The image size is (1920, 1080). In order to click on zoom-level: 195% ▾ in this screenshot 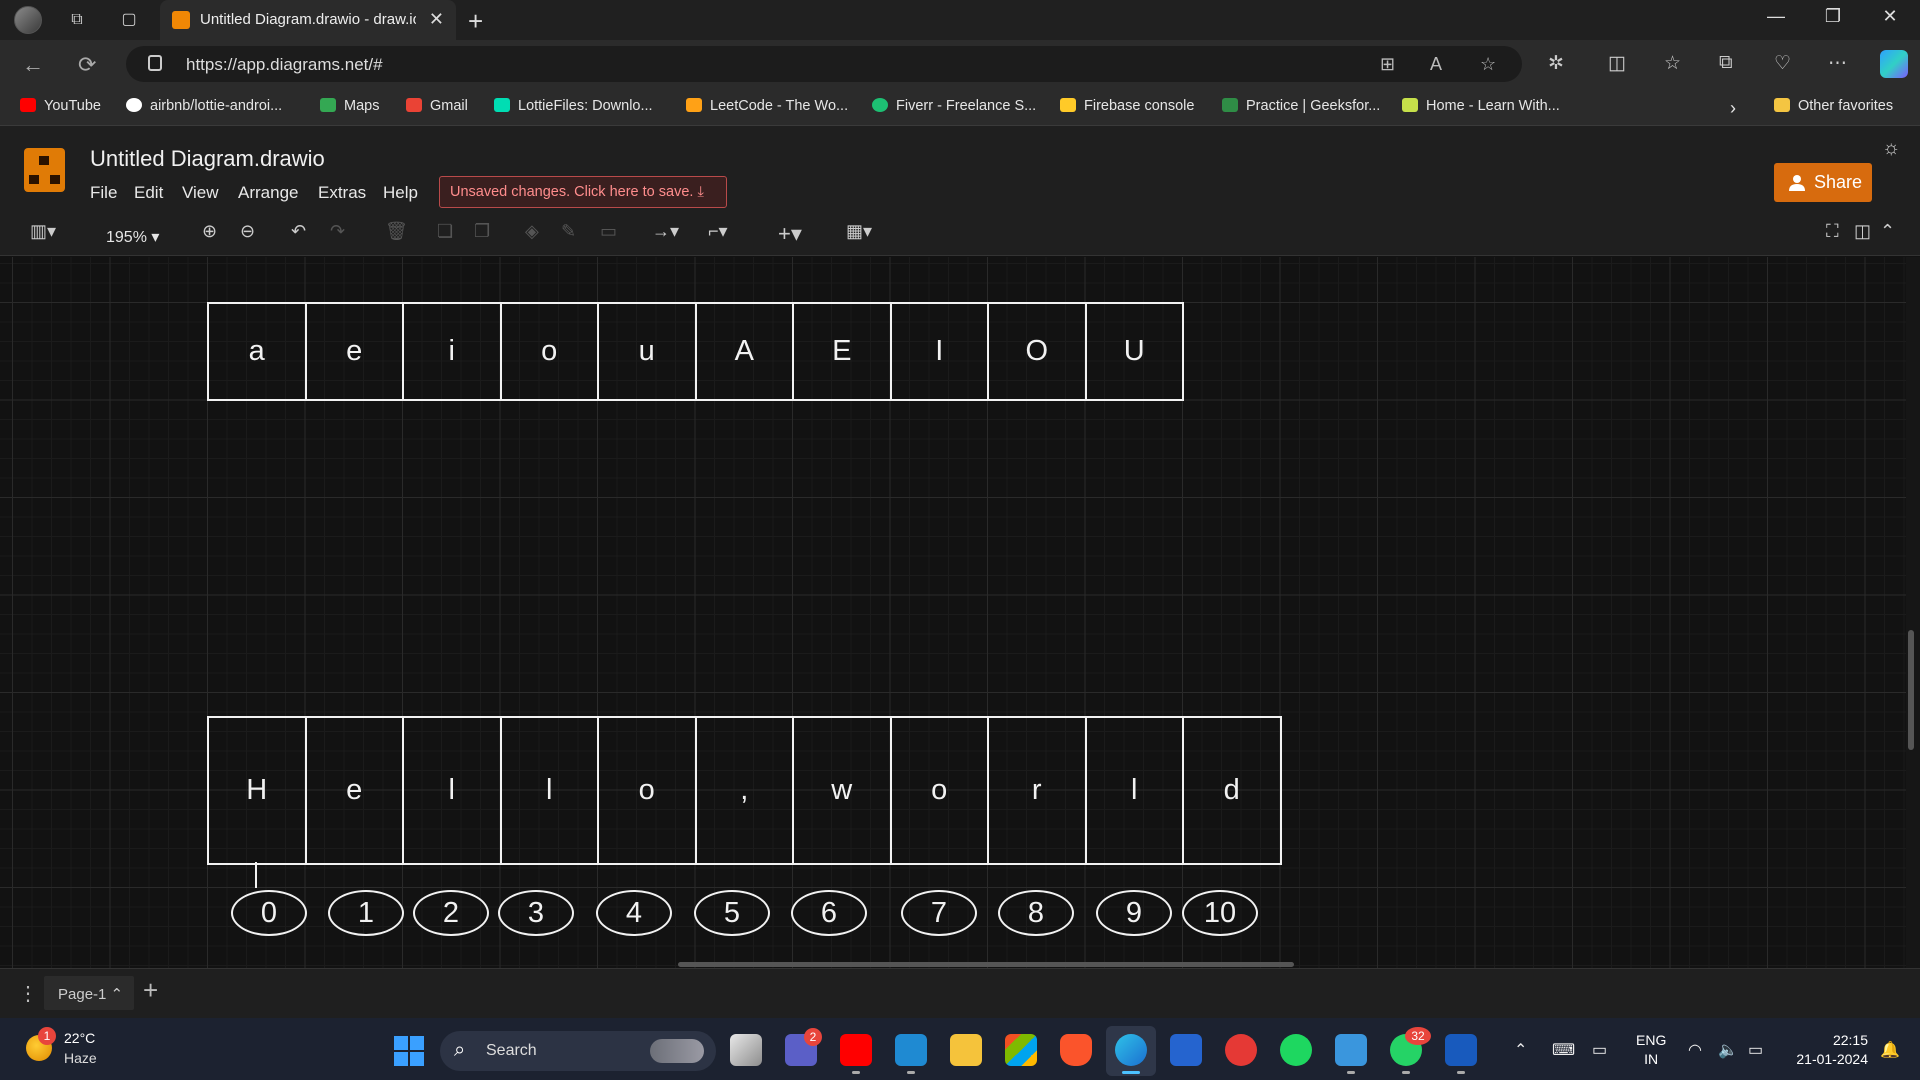, I will do `click(132, 237)`.